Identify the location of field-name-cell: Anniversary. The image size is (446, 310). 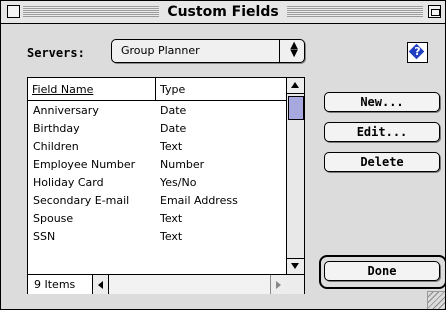
(66, 110).